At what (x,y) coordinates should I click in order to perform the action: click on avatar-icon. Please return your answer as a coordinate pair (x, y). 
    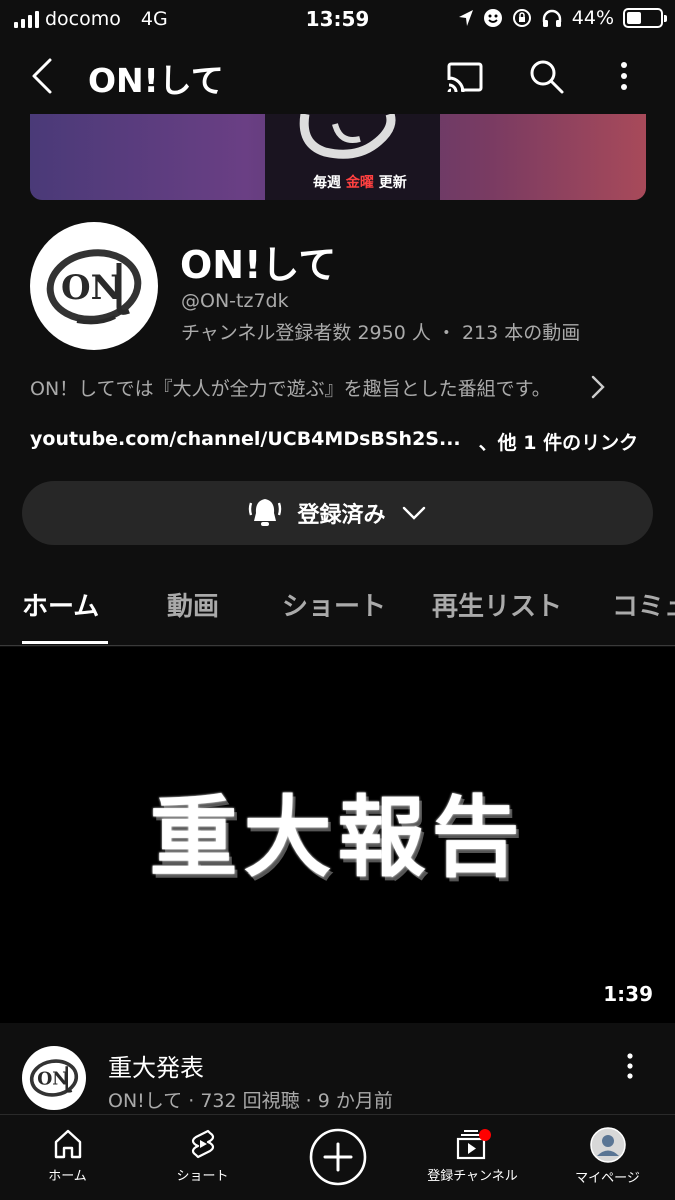
    Looking at the image, I should click on (607, 1145).